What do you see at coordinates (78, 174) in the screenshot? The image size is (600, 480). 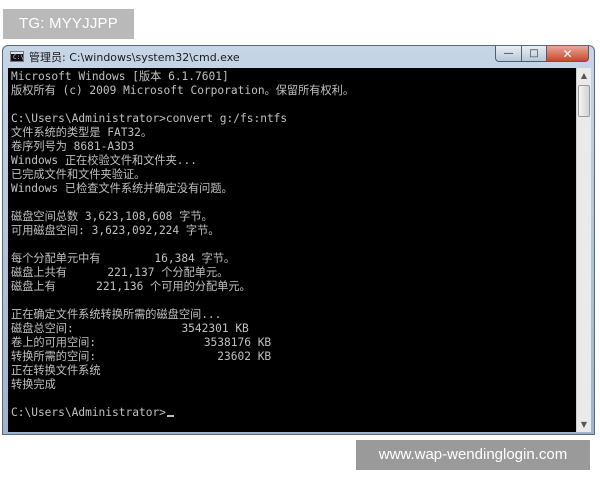 I see `console-line: 已完成文件和文件夹验证。` at bounding box center [78, 174].